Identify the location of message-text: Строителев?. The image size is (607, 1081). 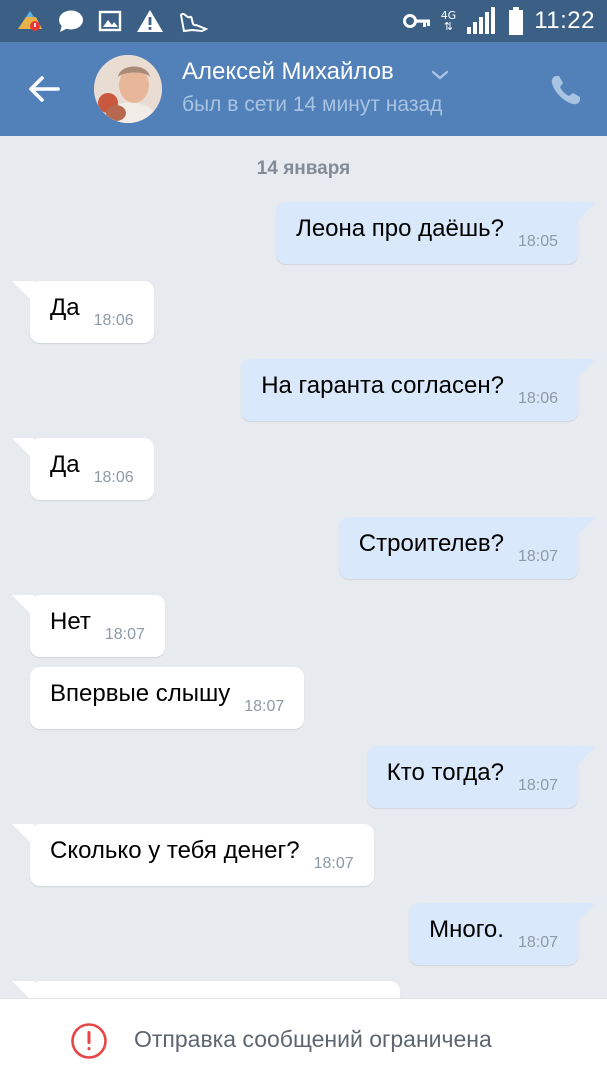
(431, 543).